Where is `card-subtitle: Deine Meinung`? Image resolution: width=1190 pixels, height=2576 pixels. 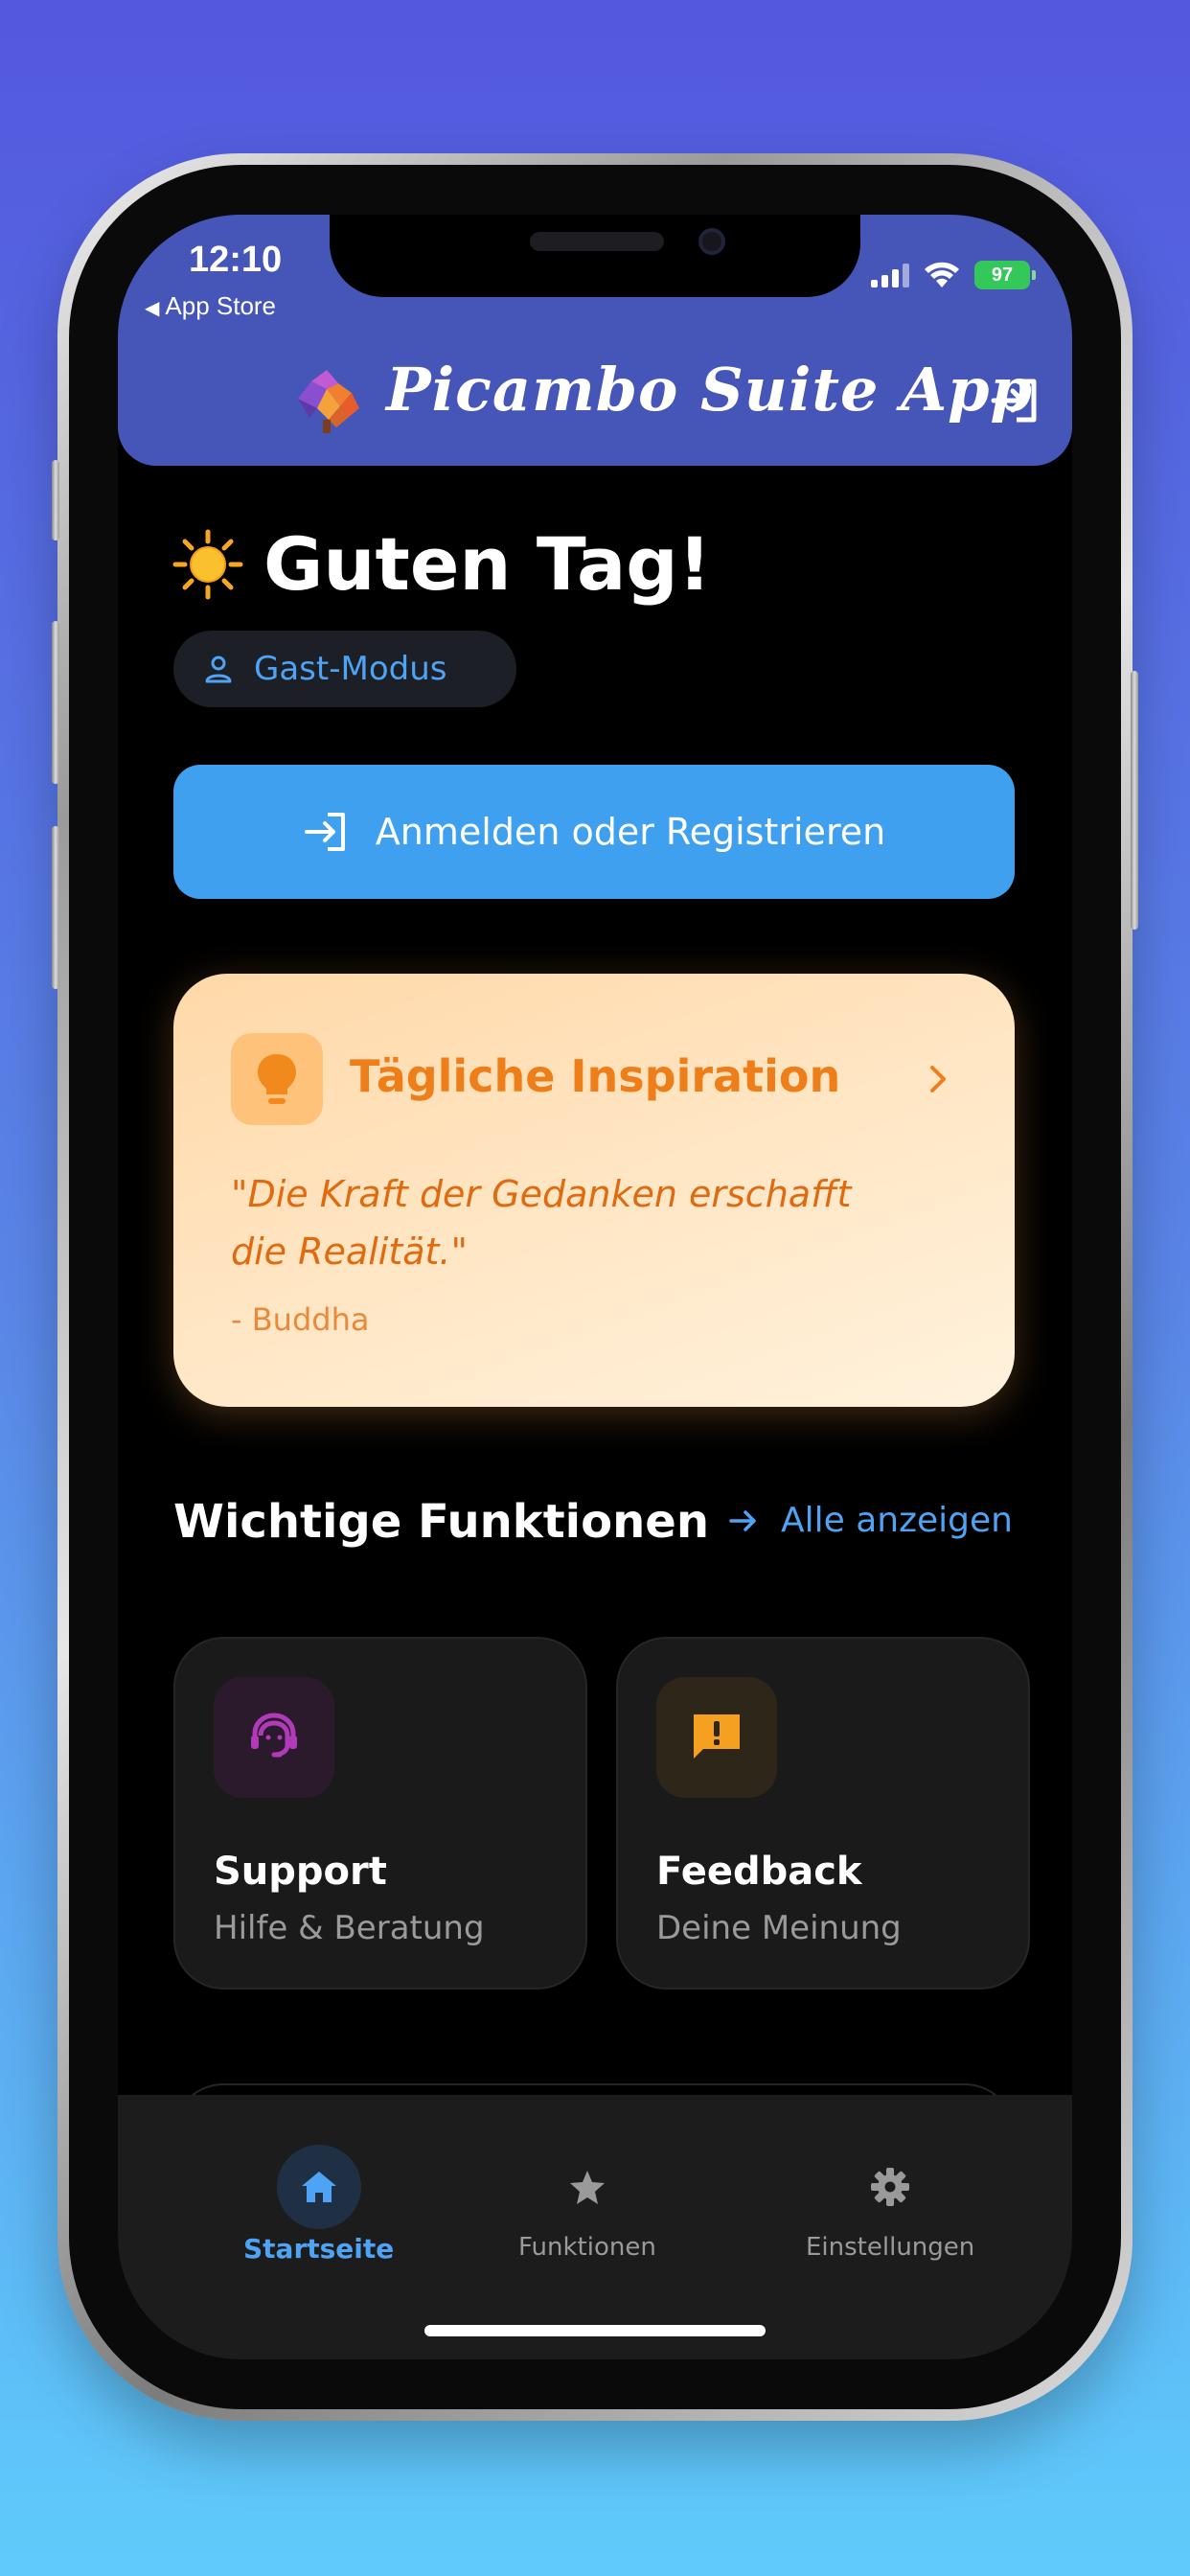
card-subtitle: Deine Meinung is located at coordinates (779, 1928).